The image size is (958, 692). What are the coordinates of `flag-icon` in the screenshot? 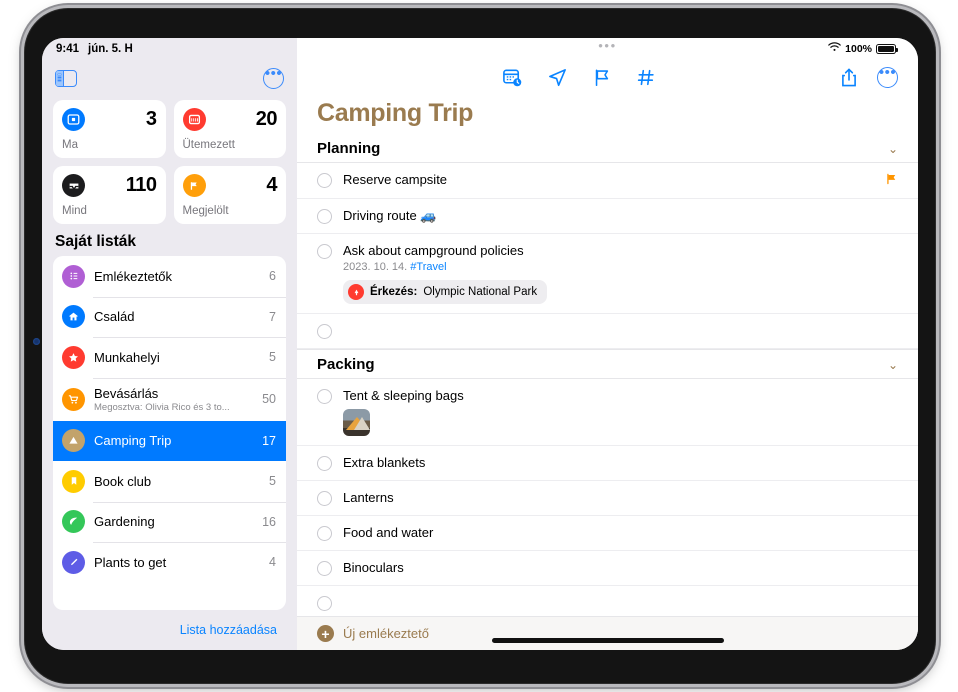 It's located at (602, 77).